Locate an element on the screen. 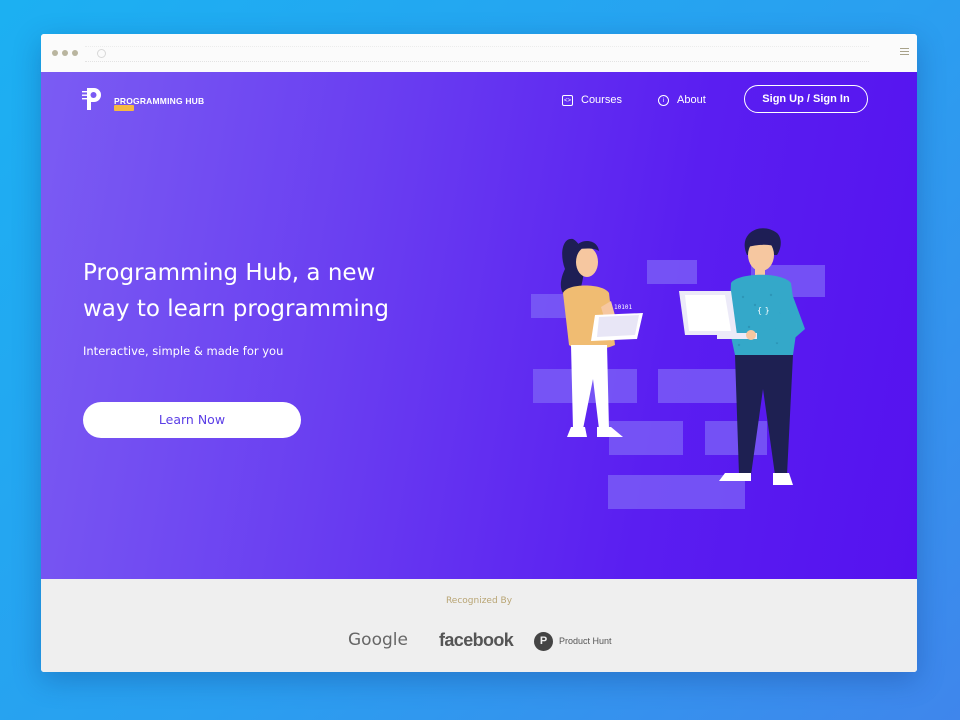  hero-illustration: 10101 { } is located at coordinates (678, 368).